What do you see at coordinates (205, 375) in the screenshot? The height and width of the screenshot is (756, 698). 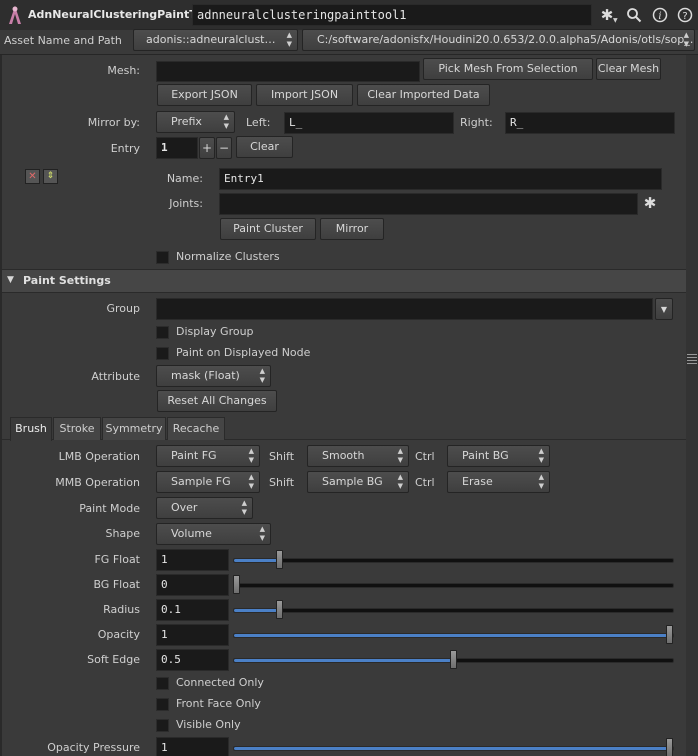 I see `attribute-value: mask (Float)` at bounding box center [205, 375].